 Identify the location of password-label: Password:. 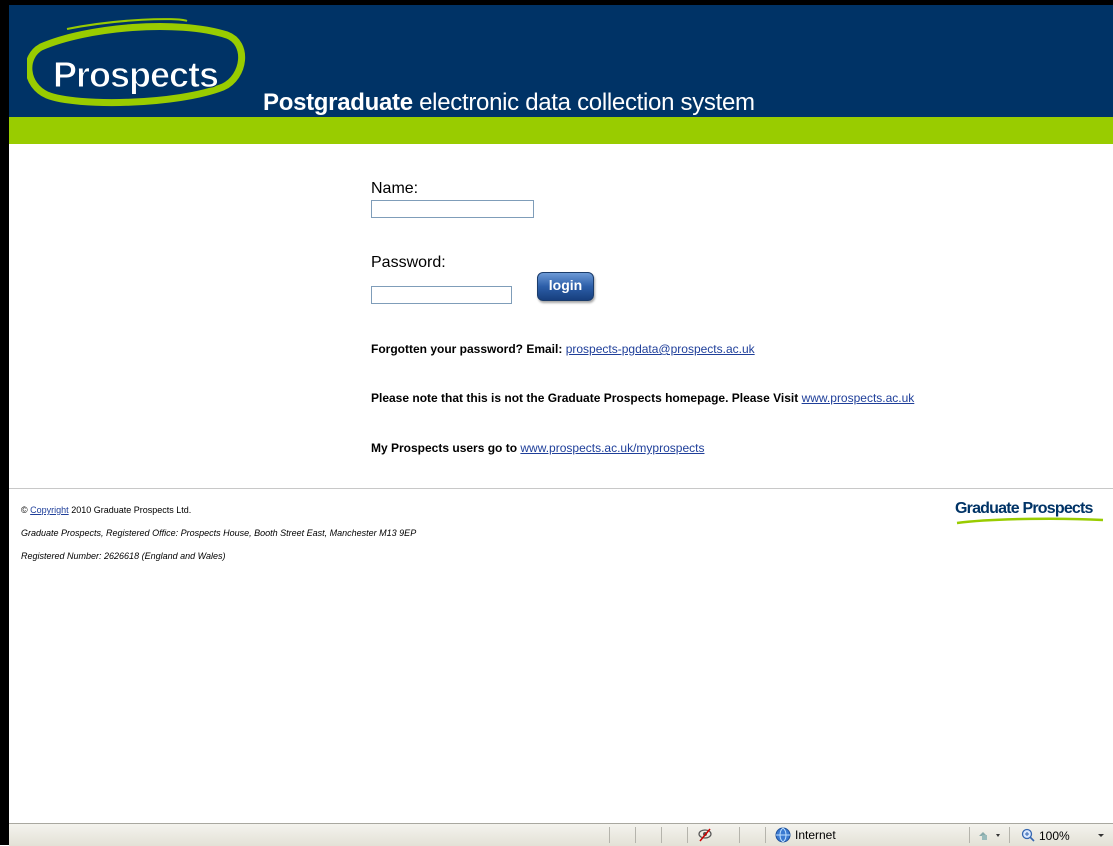
(408, 262).